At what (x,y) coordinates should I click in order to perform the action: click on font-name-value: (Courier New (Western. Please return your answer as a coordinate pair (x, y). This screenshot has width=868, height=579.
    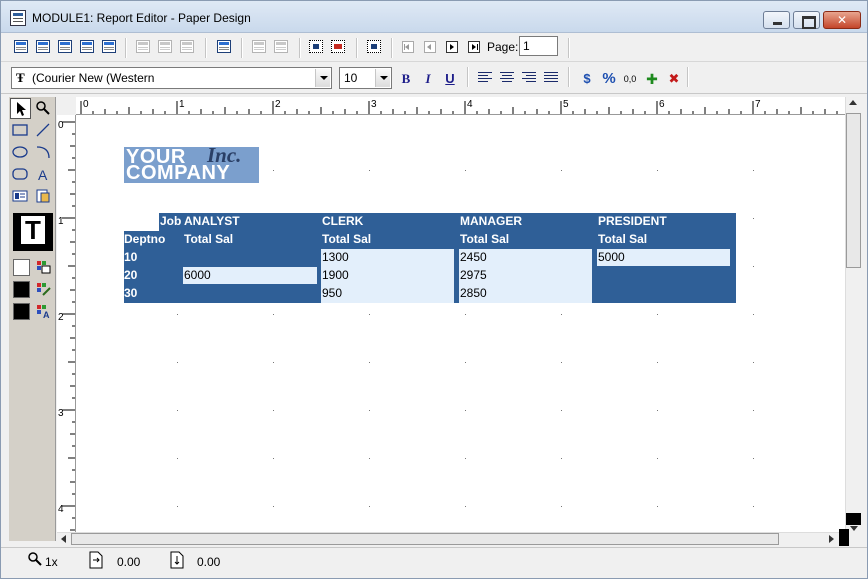
    Looking at the image, I should click on (93, 78).